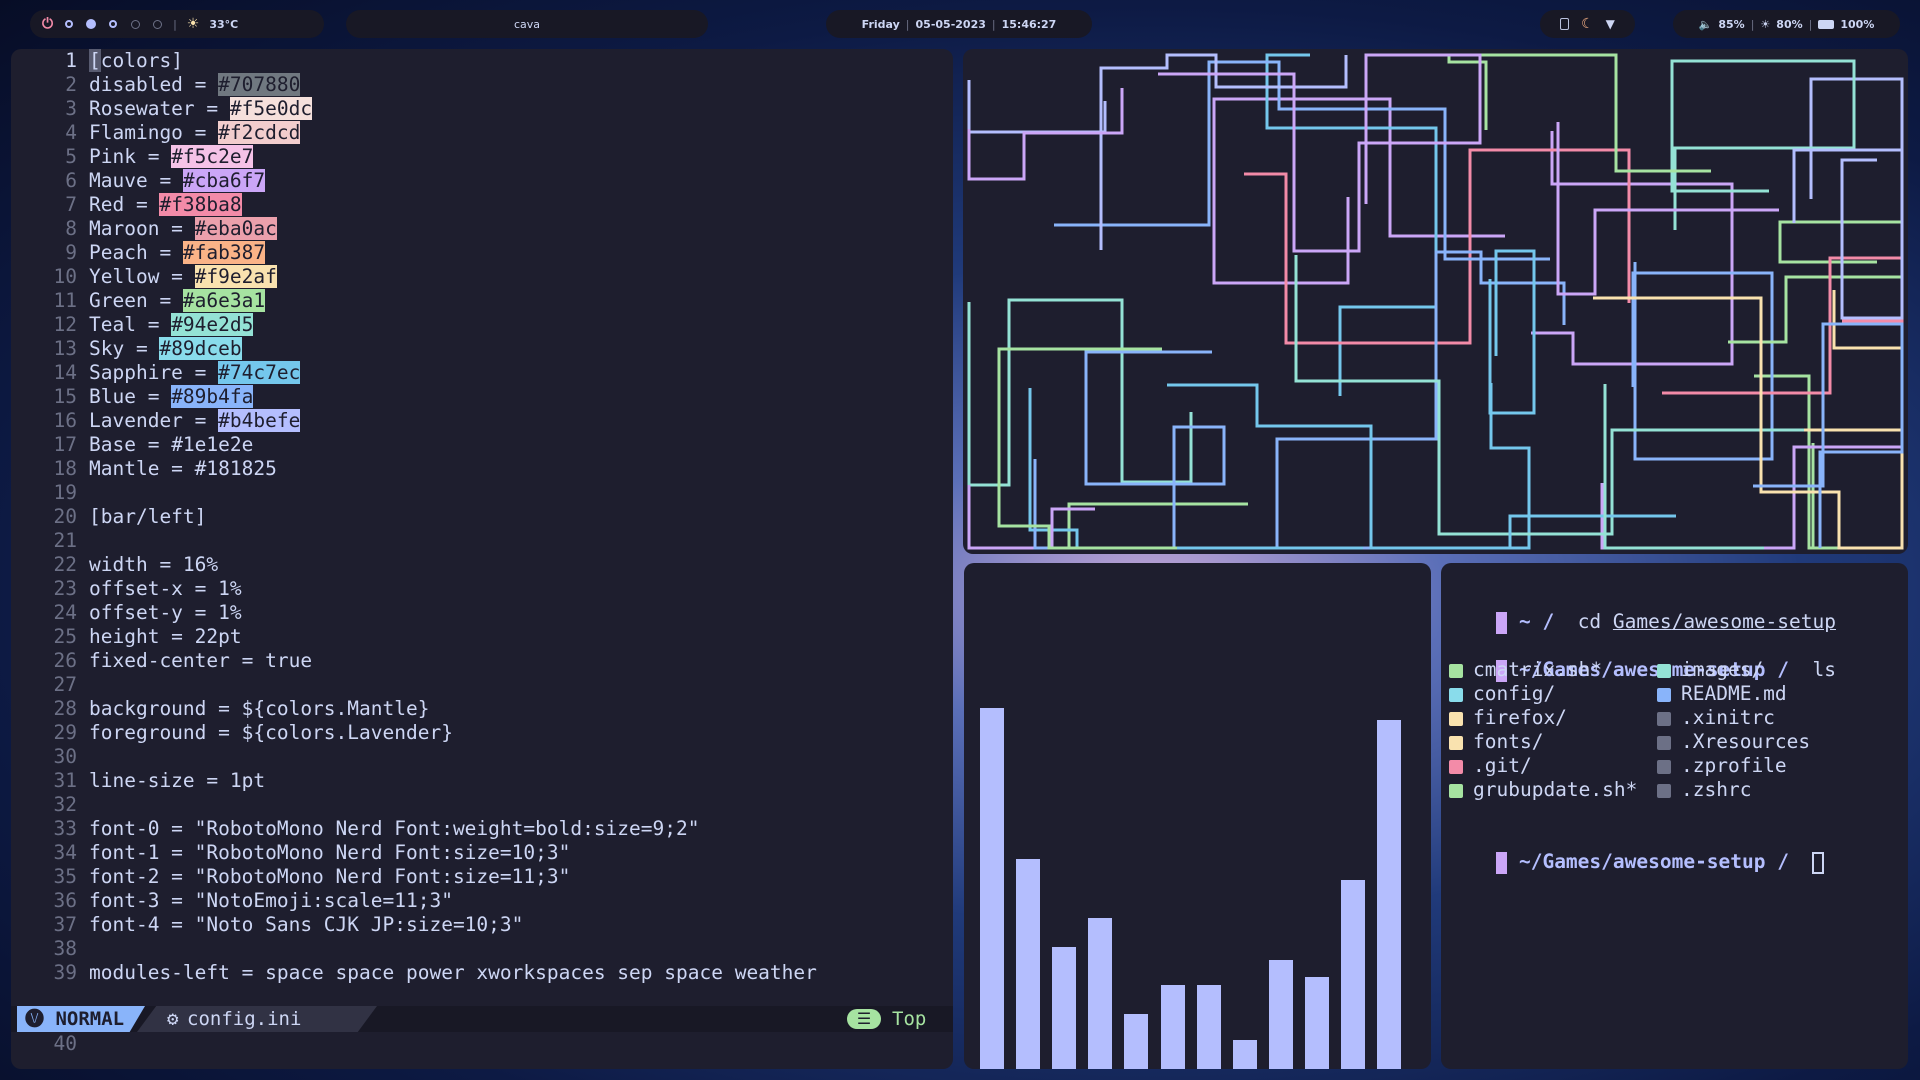 Image resolution: width=1920 pixels, height=1080 pixels. What do you see at coordinates (1520, 717) in the screenshot?
I see `file-name: firefox/` at bounding box center [1520, 717].